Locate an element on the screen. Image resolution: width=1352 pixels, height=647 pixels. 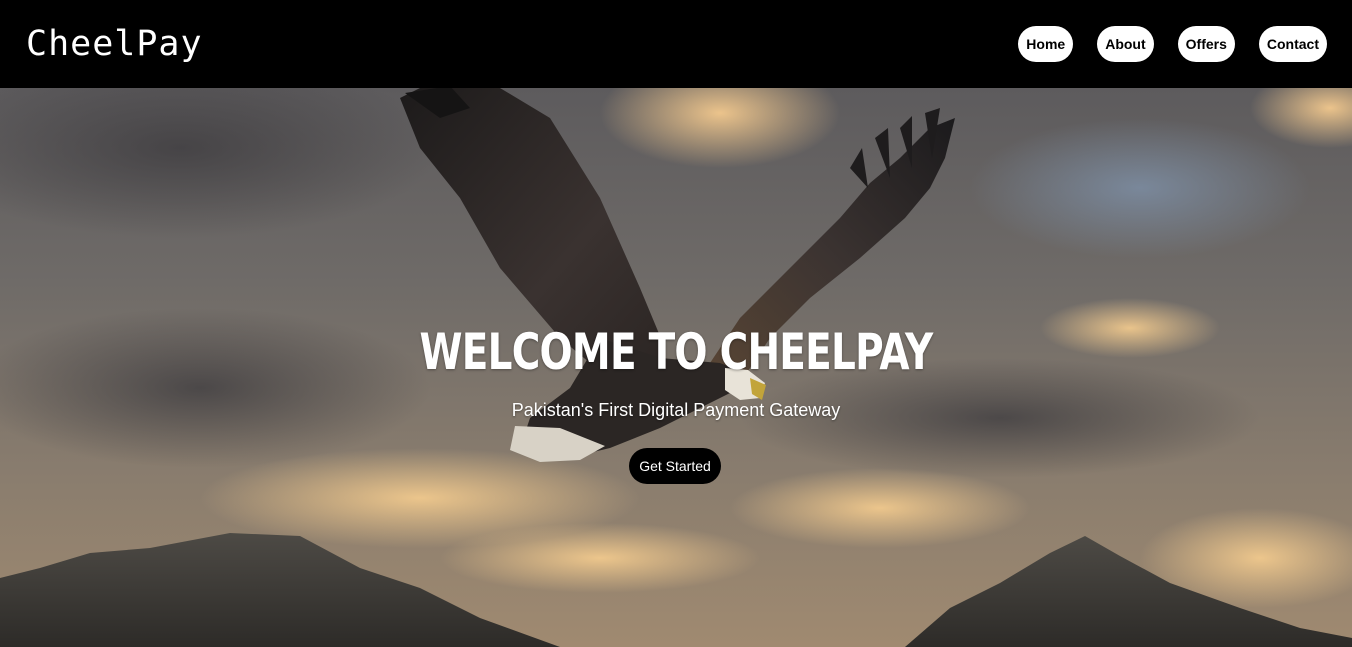
nav-home-button: Home is located at coordinates (1046, 44).